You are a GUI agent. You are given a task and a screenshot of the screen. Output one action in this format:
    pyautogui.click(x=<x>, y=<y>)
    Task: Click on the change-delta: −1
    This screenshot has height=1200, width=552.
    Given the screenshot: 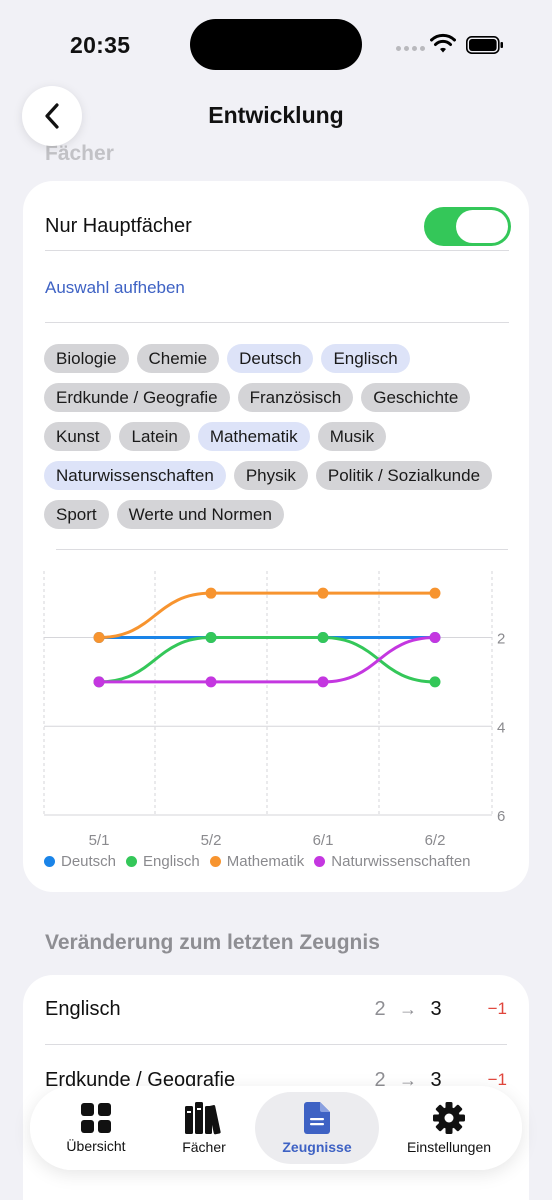 What is the action you would take?
    pyautogui.click(x=497, y=1008)
    